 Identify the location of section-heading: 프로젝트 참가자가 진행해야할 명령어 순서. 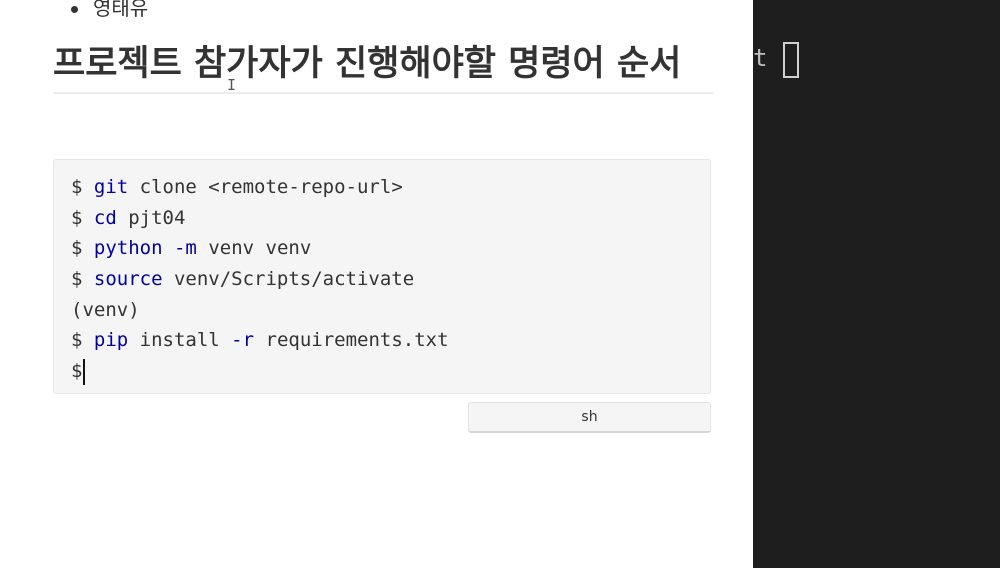
(383, 67).